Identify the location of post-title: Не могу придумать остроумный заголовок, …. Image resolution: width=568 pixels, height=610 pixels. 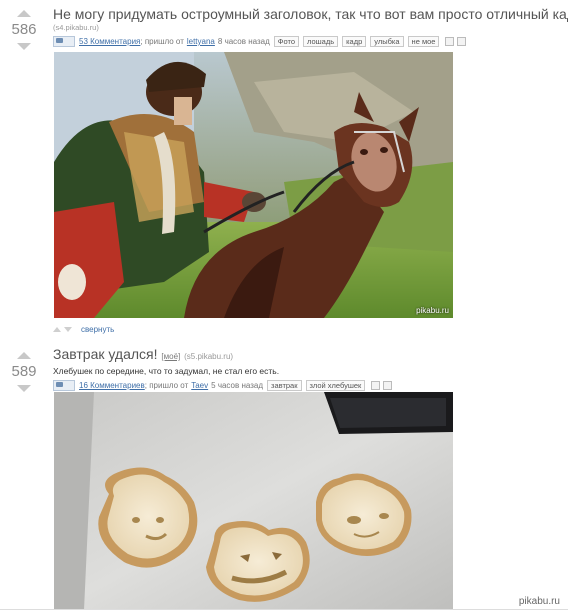
(310, 14).